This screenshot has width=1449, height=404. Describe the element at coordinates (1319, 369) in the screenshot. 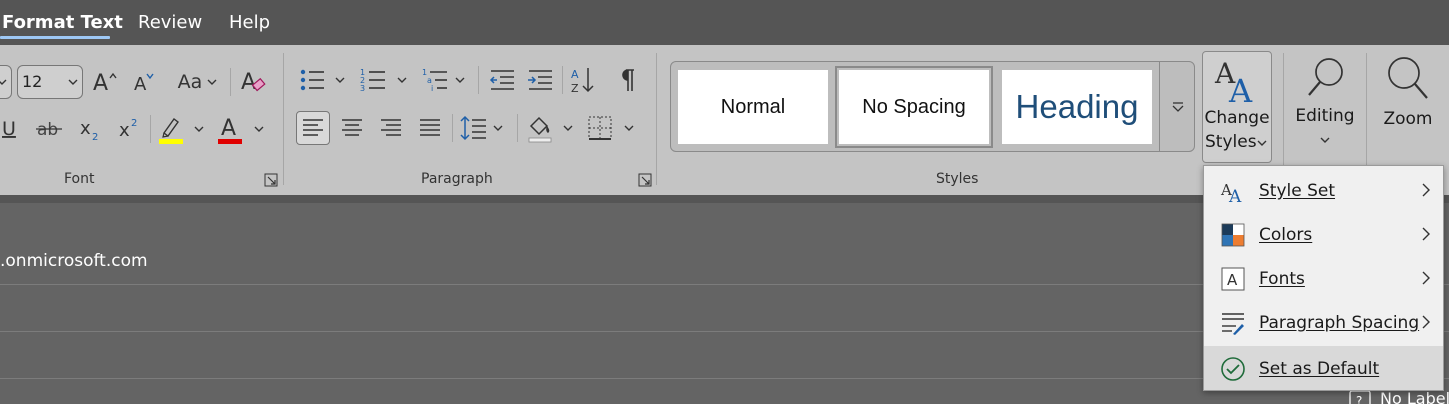

I see `menu-item-label: Set as Default` at that location.